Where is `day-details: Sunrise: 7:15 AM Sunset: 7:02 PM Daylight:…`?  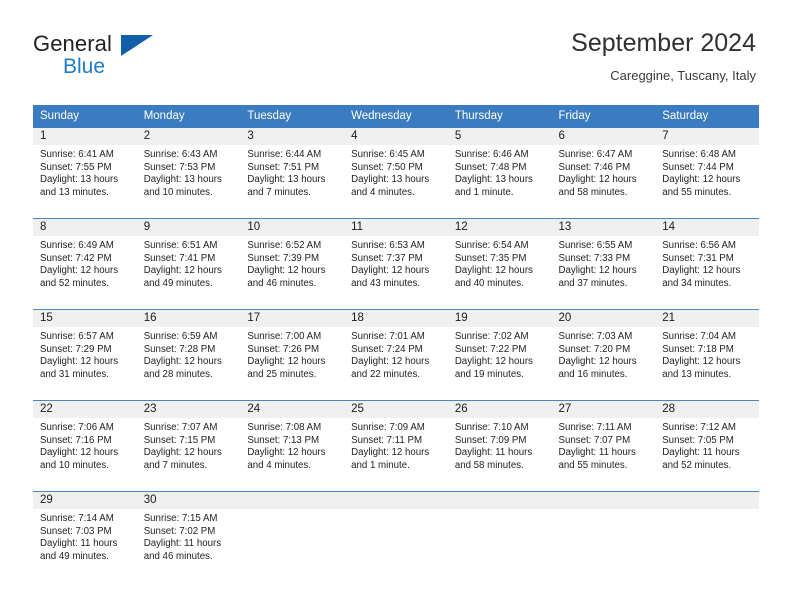
day-details: Sunrise: 7:15 AM Sunset: 7:02 PM Daylight:… is located at coordinates (189, 536).